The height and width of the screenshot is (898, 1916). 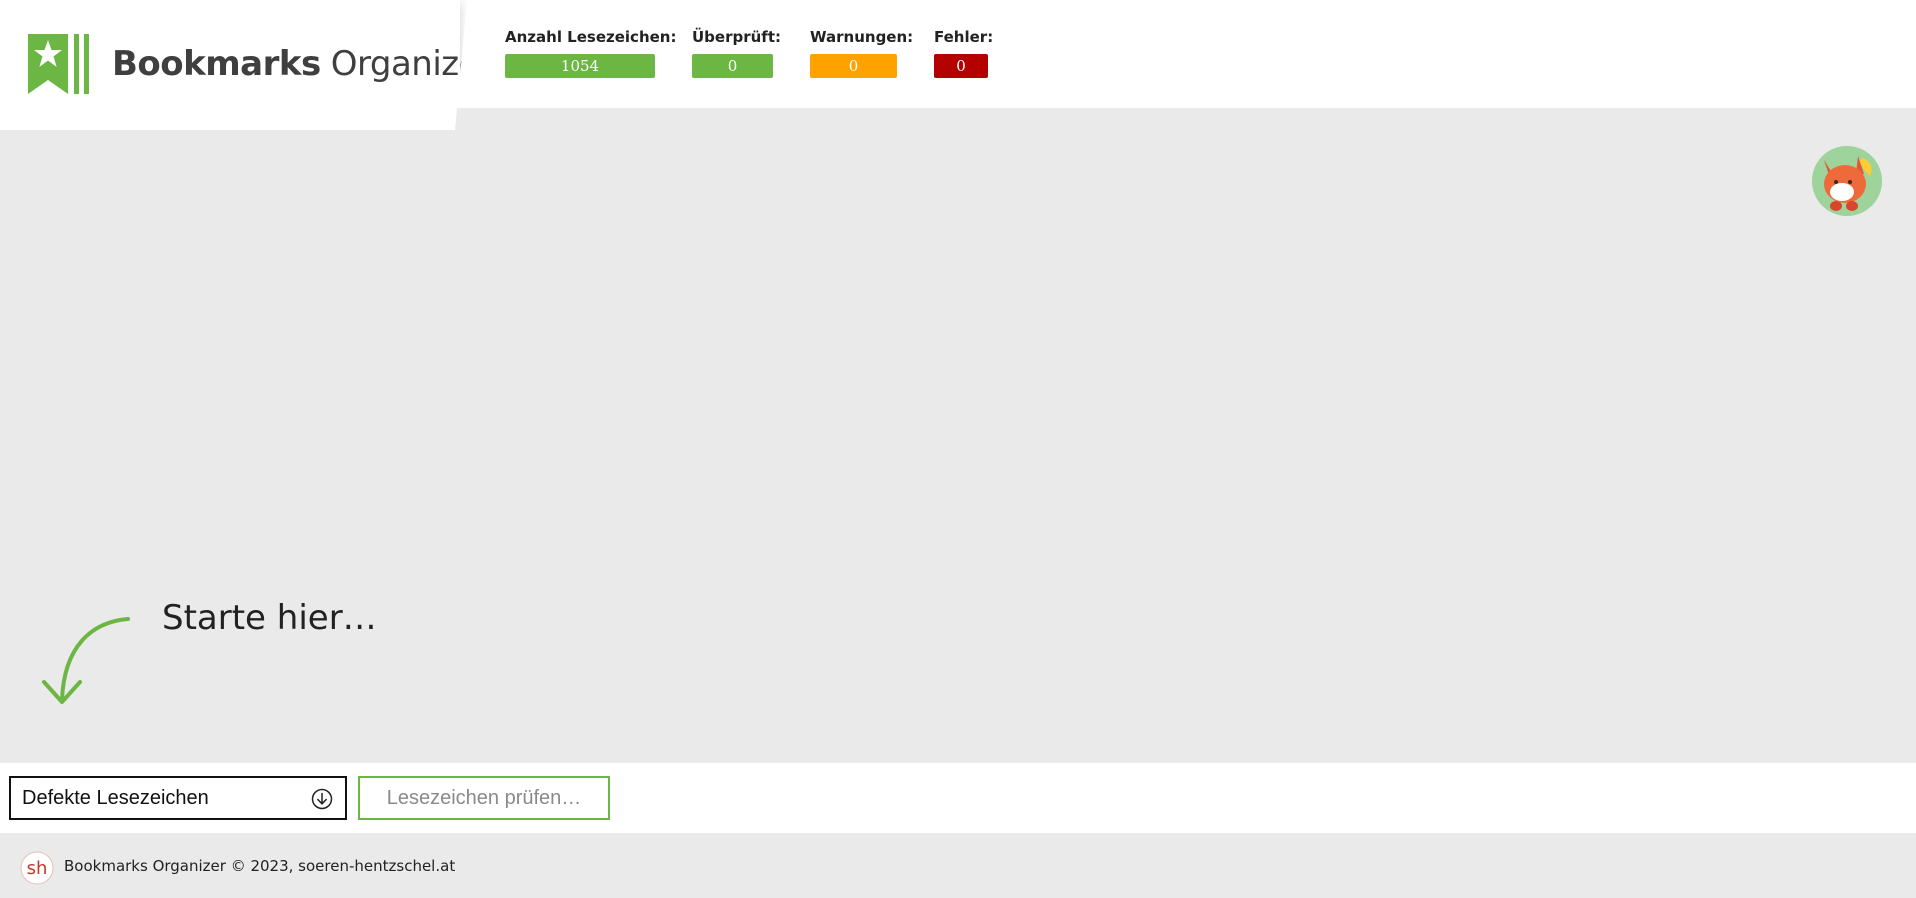 I want to click on stat-total-label: Anzahl Lesezeichen:, so click(x=591, y=37).